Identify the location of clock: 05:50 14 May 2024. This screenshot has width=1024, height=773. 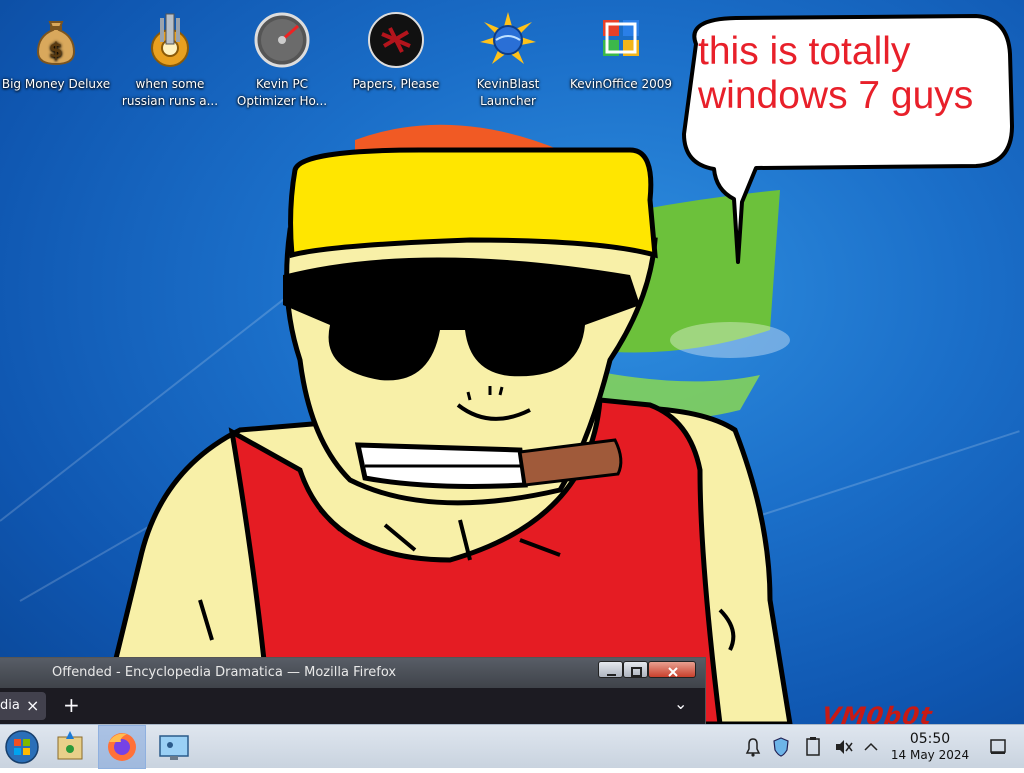
(930, 747).